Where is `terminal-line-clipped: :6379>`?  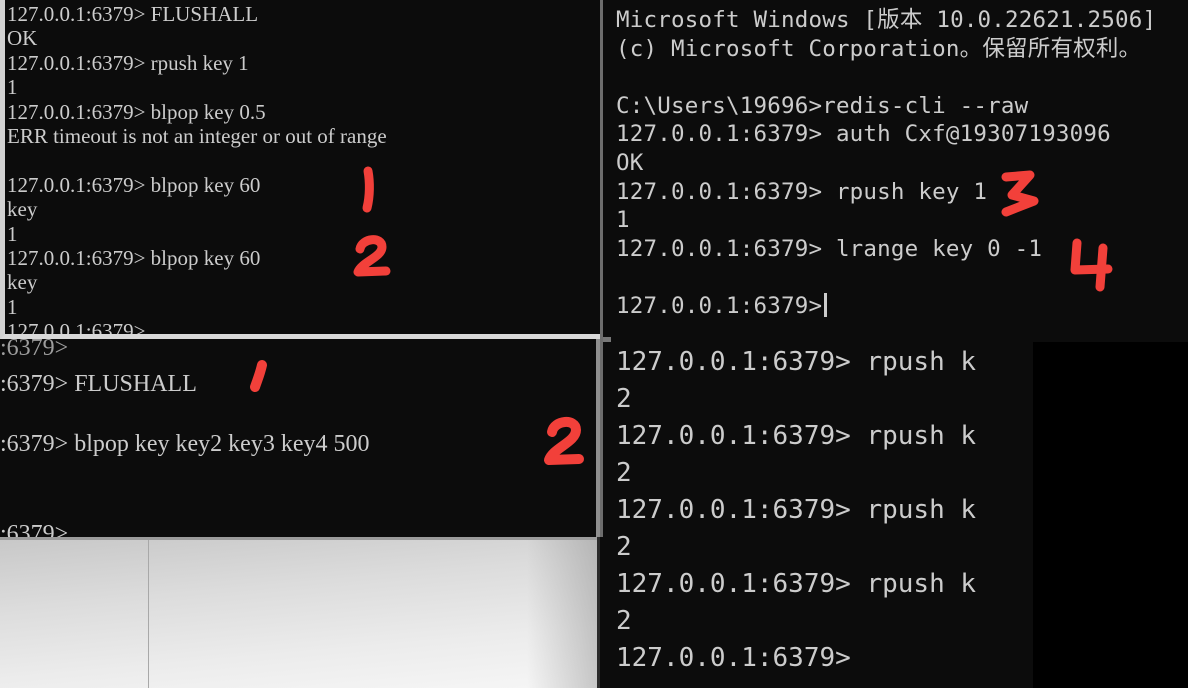
terminal-line-clipped: :6379> is located at coordinates (34, 350).